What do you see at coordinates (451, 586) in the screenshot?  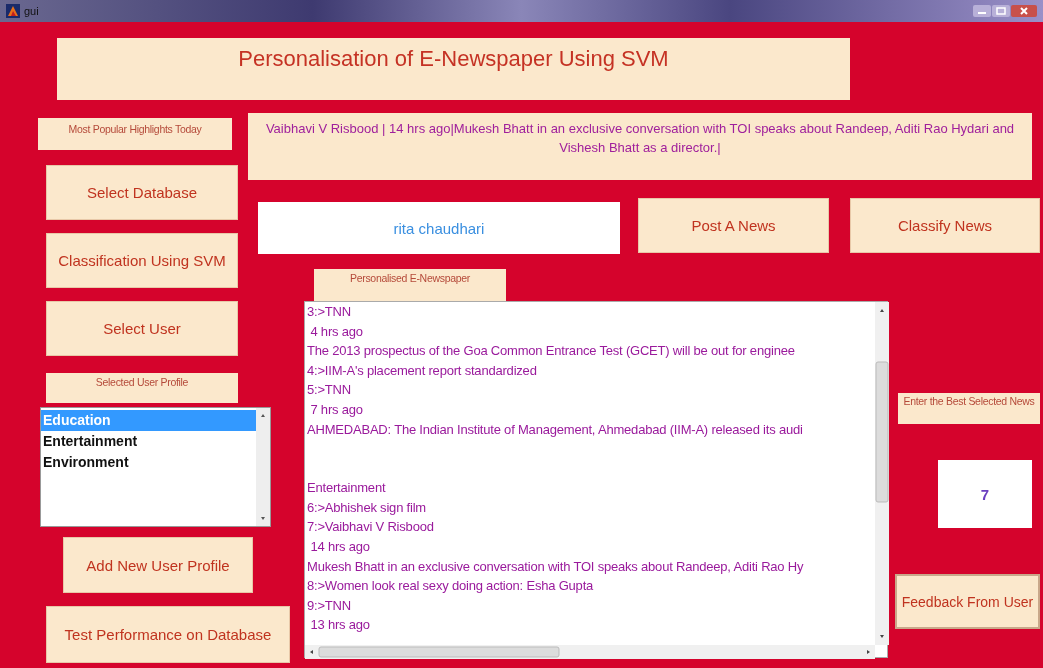 I see `news-line: 8:>Women look real sexy doing action: Esha Gupta` at bounding box center [451, 586].